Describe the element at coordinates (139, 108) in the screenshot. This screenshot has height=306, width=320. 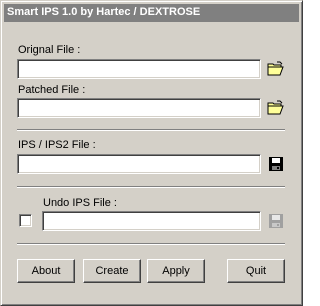
I see `patched-file-input` at that location.